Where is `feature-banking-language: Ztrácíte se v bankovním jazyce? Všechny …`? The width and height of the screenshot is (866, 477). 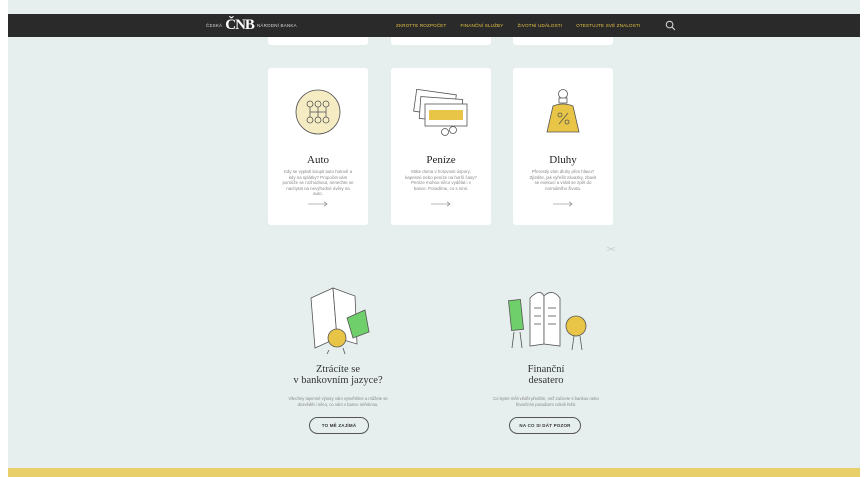
feature-banking-language: Ztrácíte se v bankovním jazyce? Všechny … is located at coordinates (338, 357).